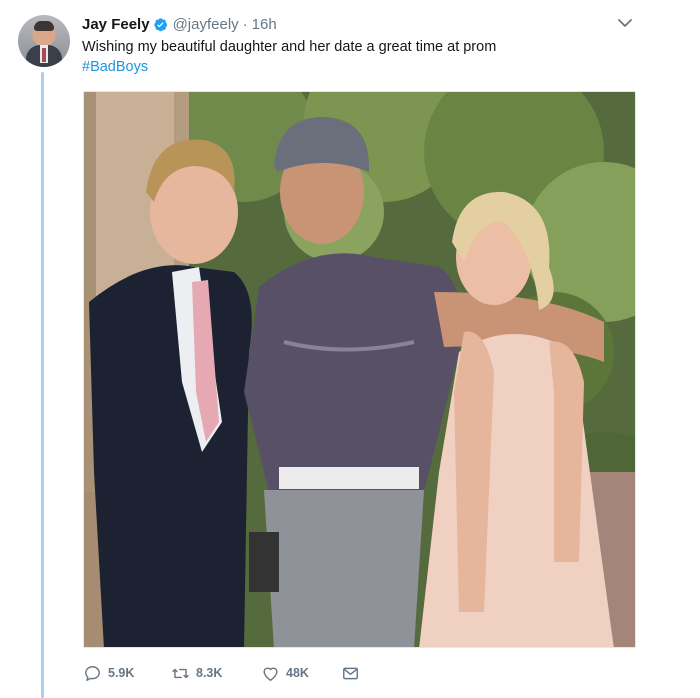  I want to click on message-icon, so click(350, 673).